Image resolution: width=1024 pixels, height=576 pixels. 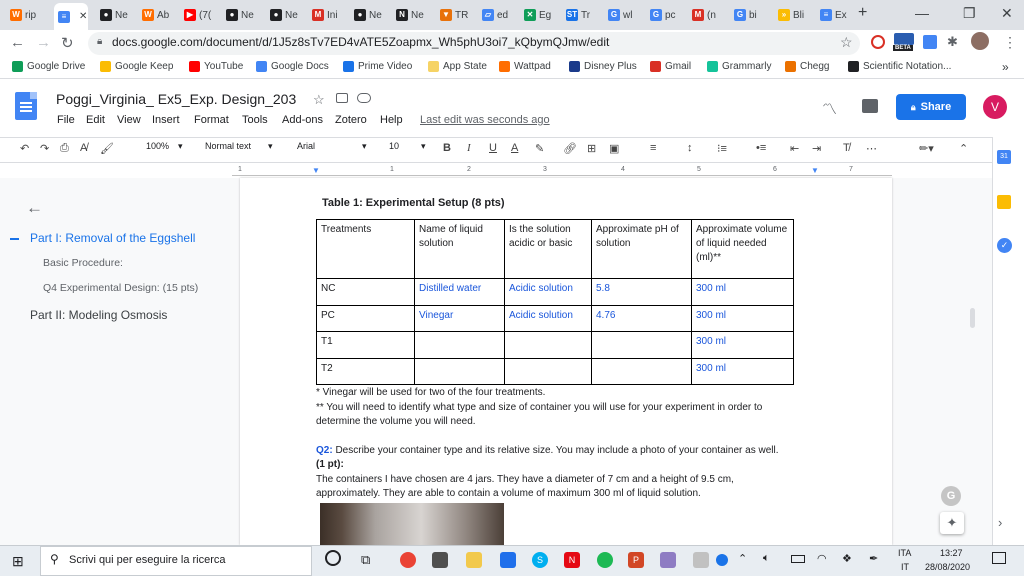 What do you see at coordinates (834, 15) in the screenshot?
I see `browser-tab: ≡ Ex` at bounding box center [834, 15].